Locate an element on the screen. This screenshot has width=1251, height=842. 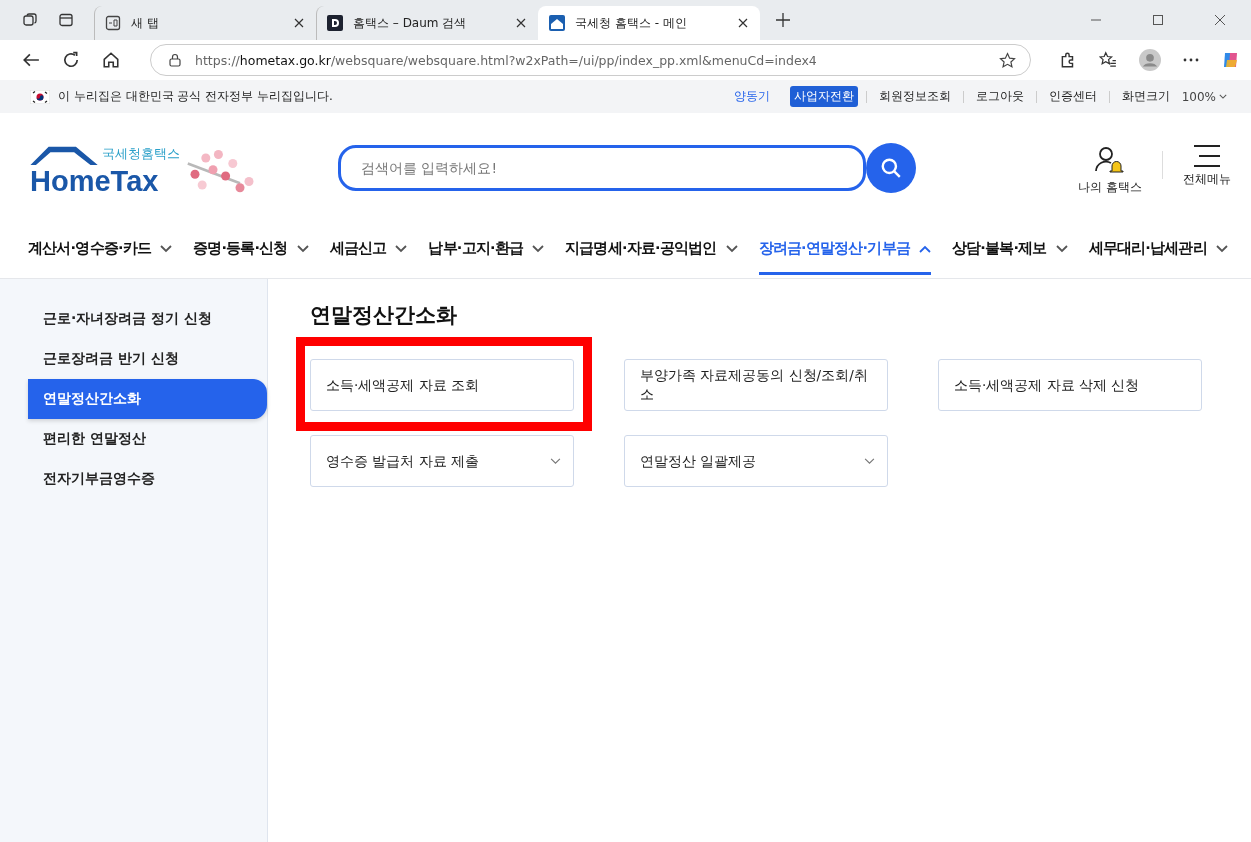
chevron-up-icon is located at coordinates (924, 248).